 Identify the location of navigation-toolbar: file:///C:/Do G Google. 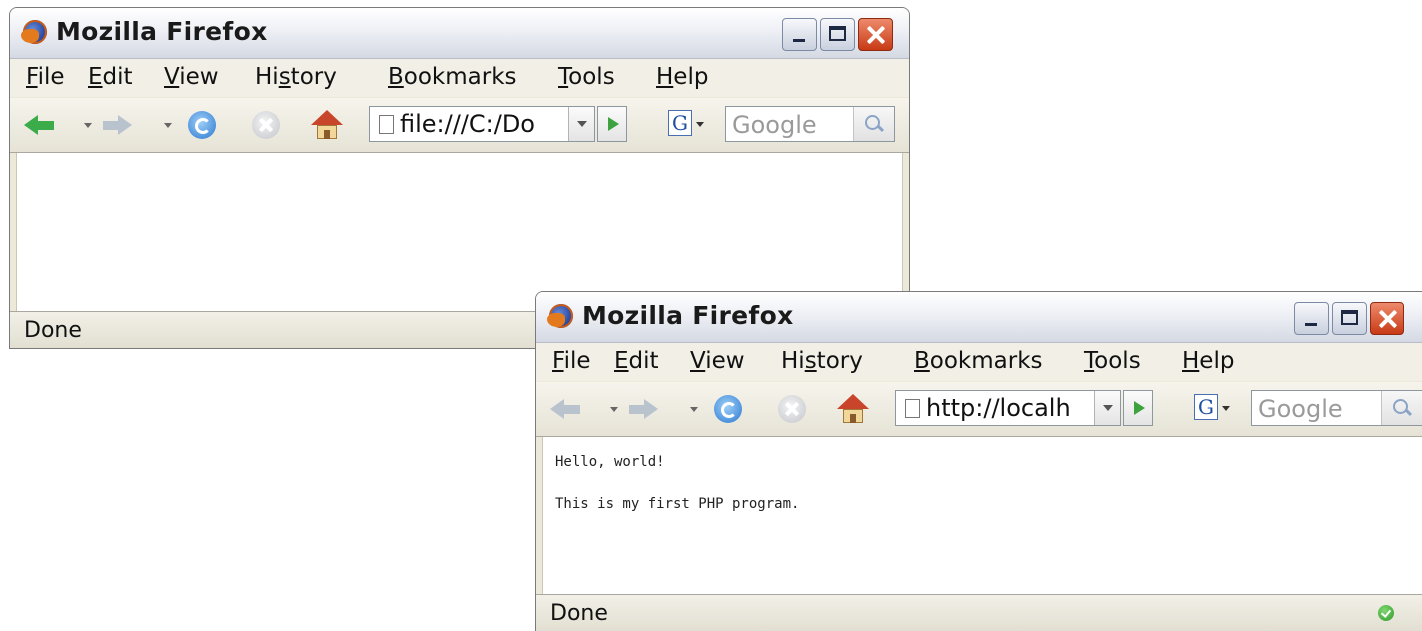
(459, 125).